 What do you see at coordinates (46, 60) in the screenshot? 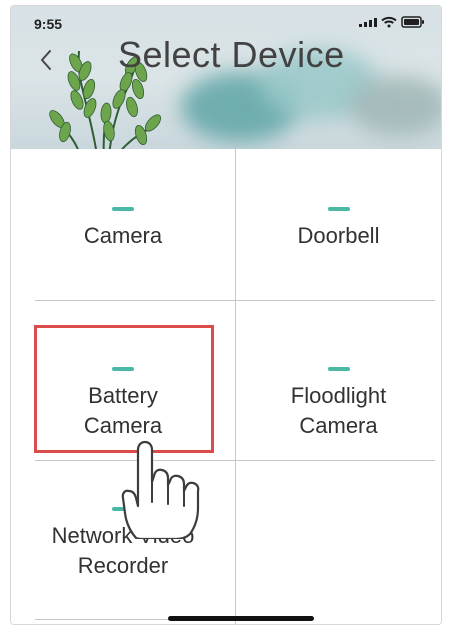
I see `chevron-left-icon` at bounding box center [46, 60].